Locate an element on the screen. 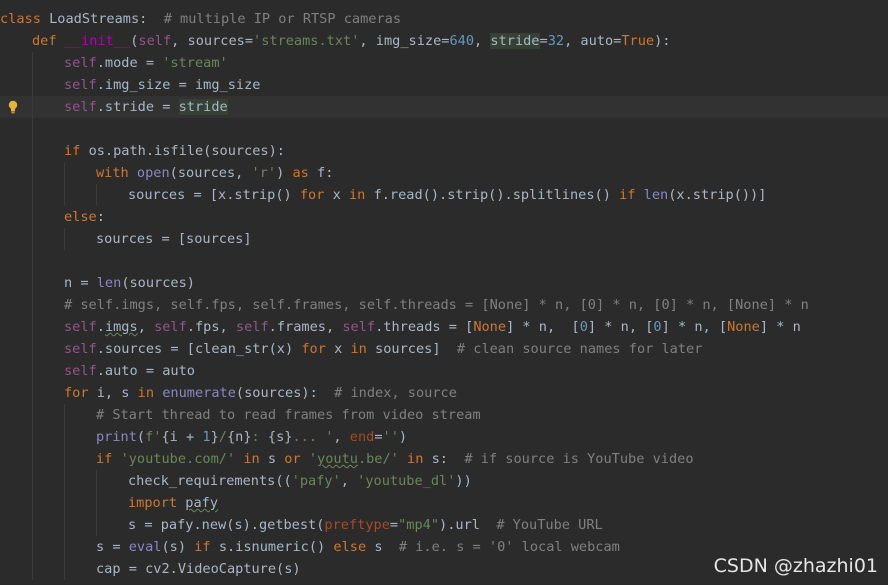 The width and height of the screenshot is (888, 585). code-line: print(f'{i + 1}/{n}: {s}... ', end='') is located at coordinates (444, 437).